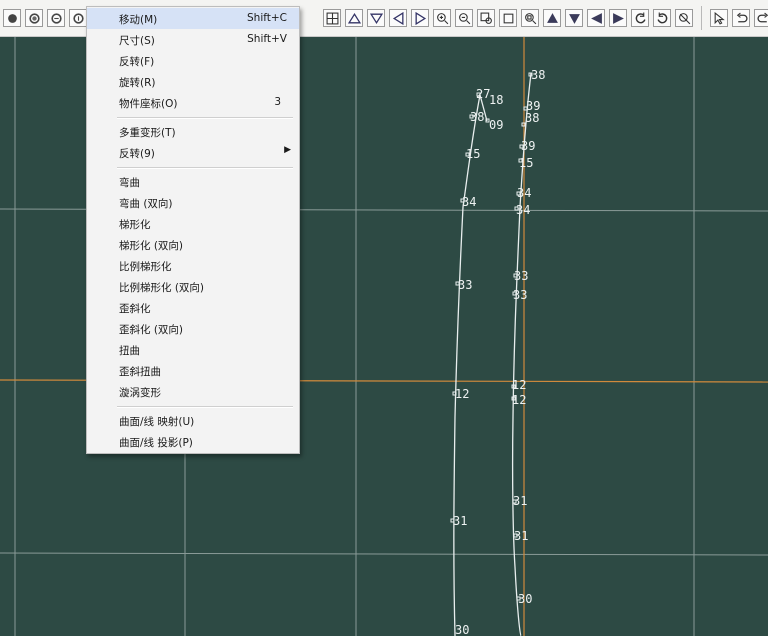 This screenshot has width=768, height=636. What do you see at coordinates (193, 81) in the screenshot?
I see `menu-item-rotate: 旋转(R)` at bounding box center [193, 81].